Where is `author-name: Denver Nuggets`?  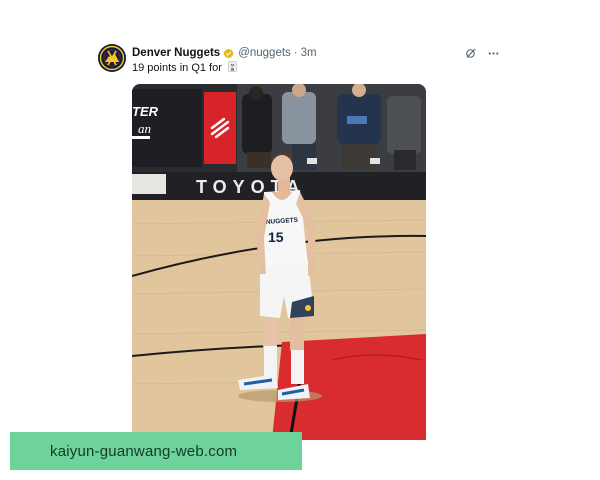 author-name: Denver Nuggets is located at coordinates (176, 53).